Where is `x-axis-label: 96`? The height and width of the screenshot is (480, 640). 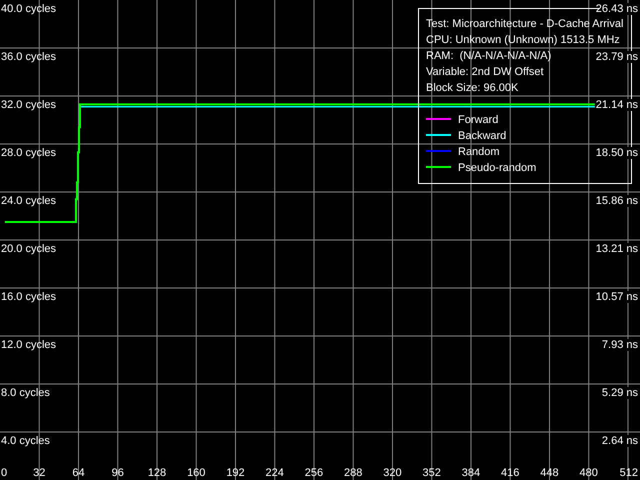 x-axis-label: 96 is located at coordinates (118, 473).